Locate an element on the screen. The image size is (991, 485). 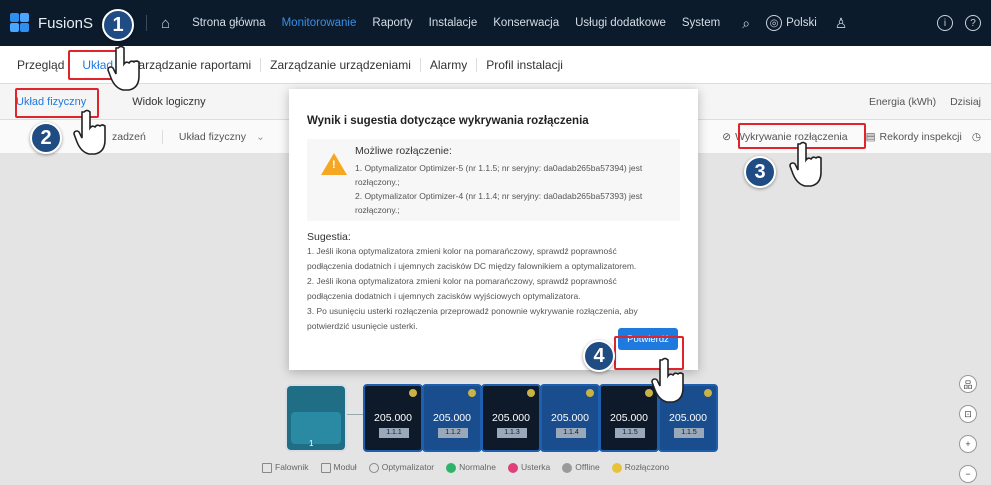
legend-item: Offline is located at coordinates (581, 467).